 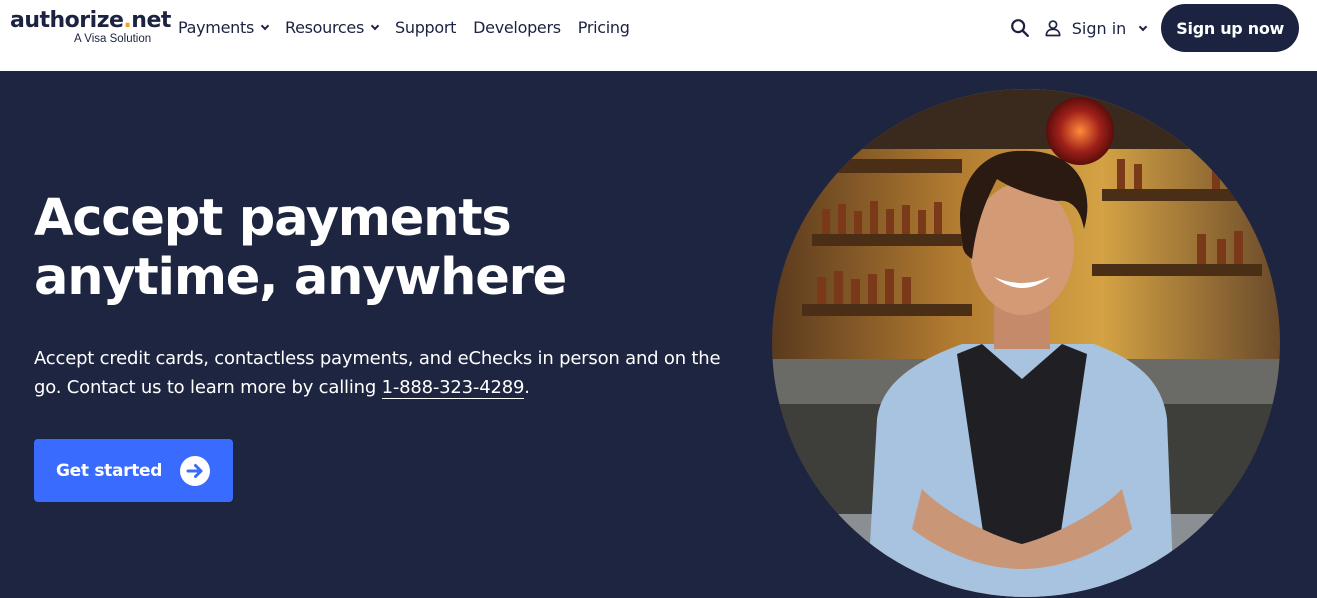 I want to click on nav-item-label: Pricing, so click(x=603, y=27).